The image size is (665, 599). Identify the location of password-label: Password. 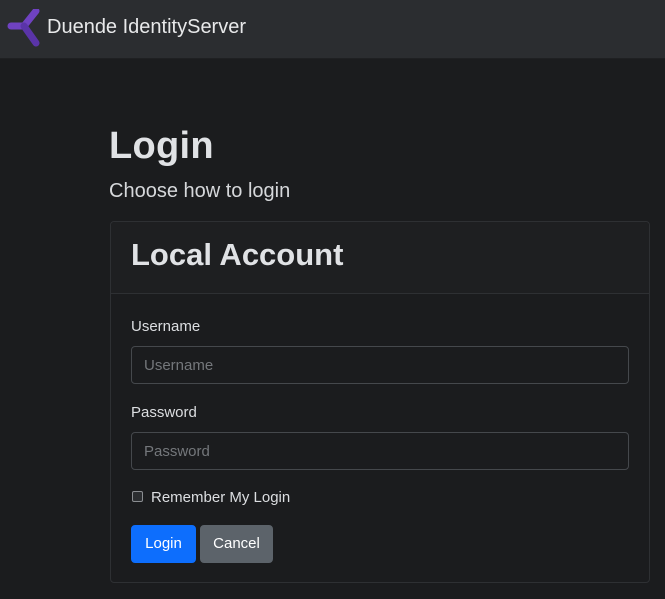
(164, 412).